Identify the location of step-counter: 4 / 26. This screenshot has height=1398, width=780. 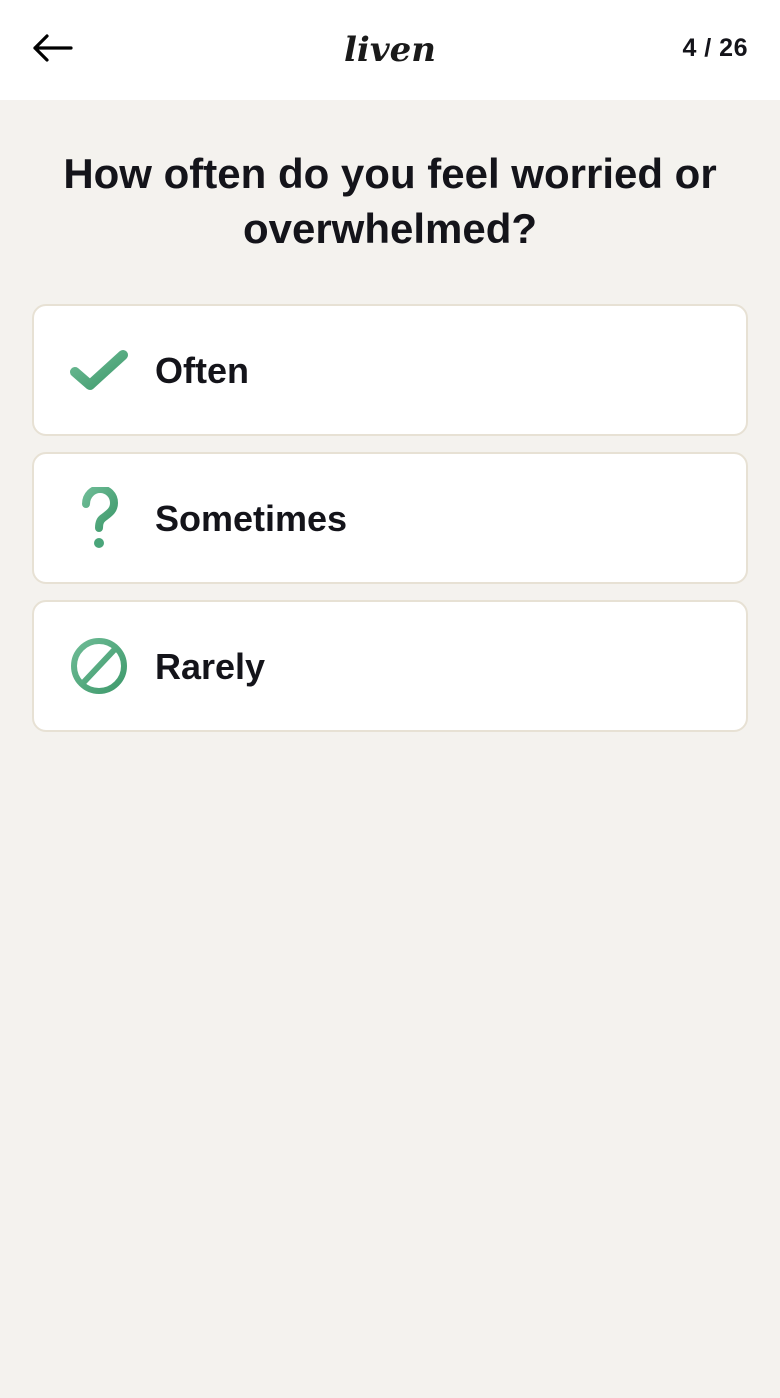
(715, 48).